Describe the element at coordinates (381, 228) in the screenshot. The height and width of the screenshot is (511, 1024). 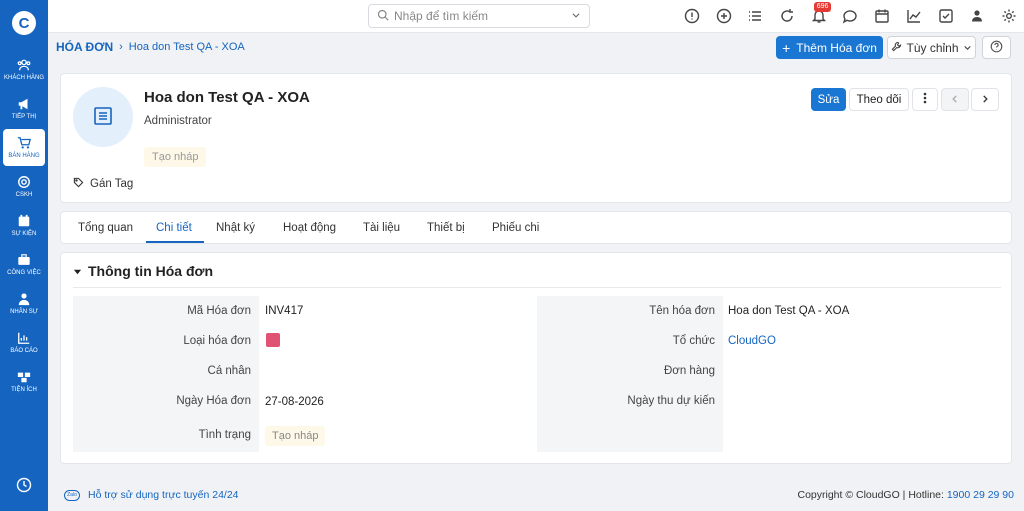
I see `tab-documents: Tài liệu` at that location.